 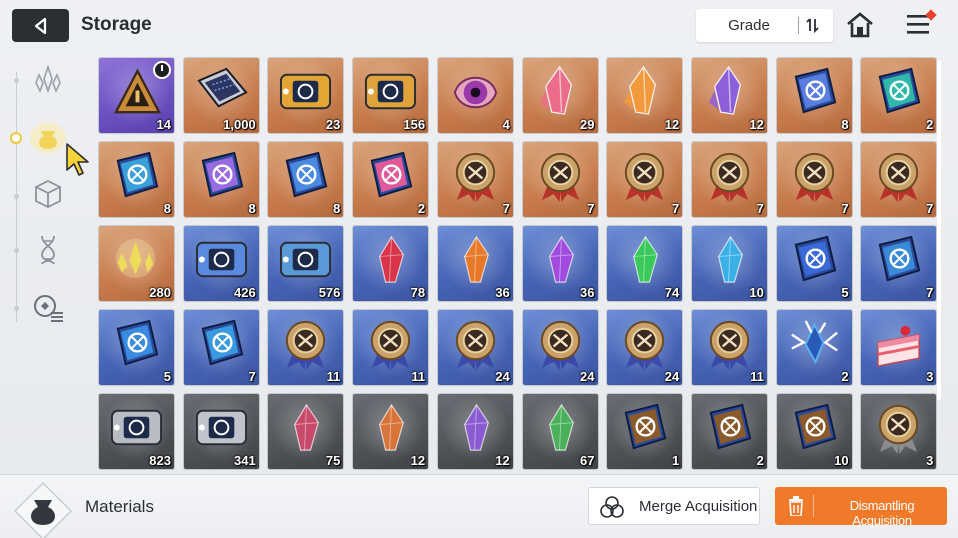 I want to click on item-slot: 75, so click(x=306, y=431).